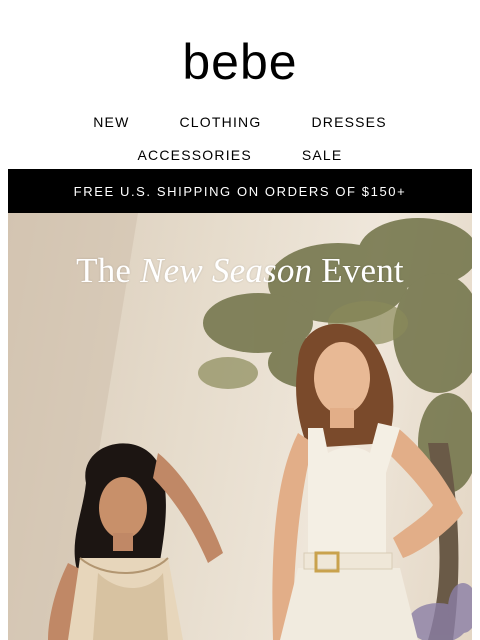 This screenshot has height=640, width=480. I want to click on main-nav-row-2: ACCESSORIES SALE, so click(240, 155).